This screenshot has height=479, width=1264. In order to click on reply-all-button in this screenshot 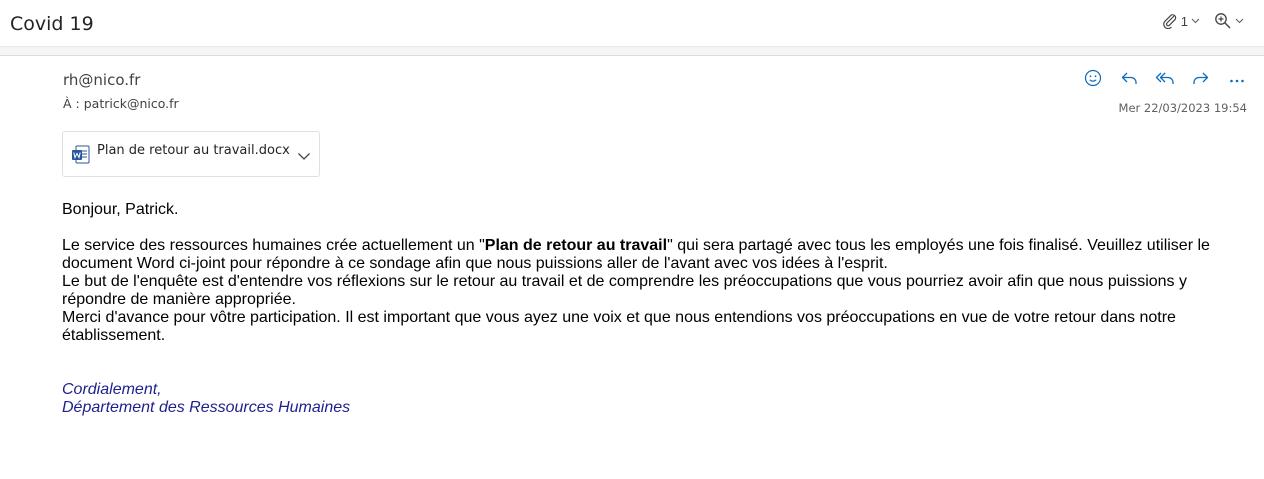, I will do `click(1165, 80)`.